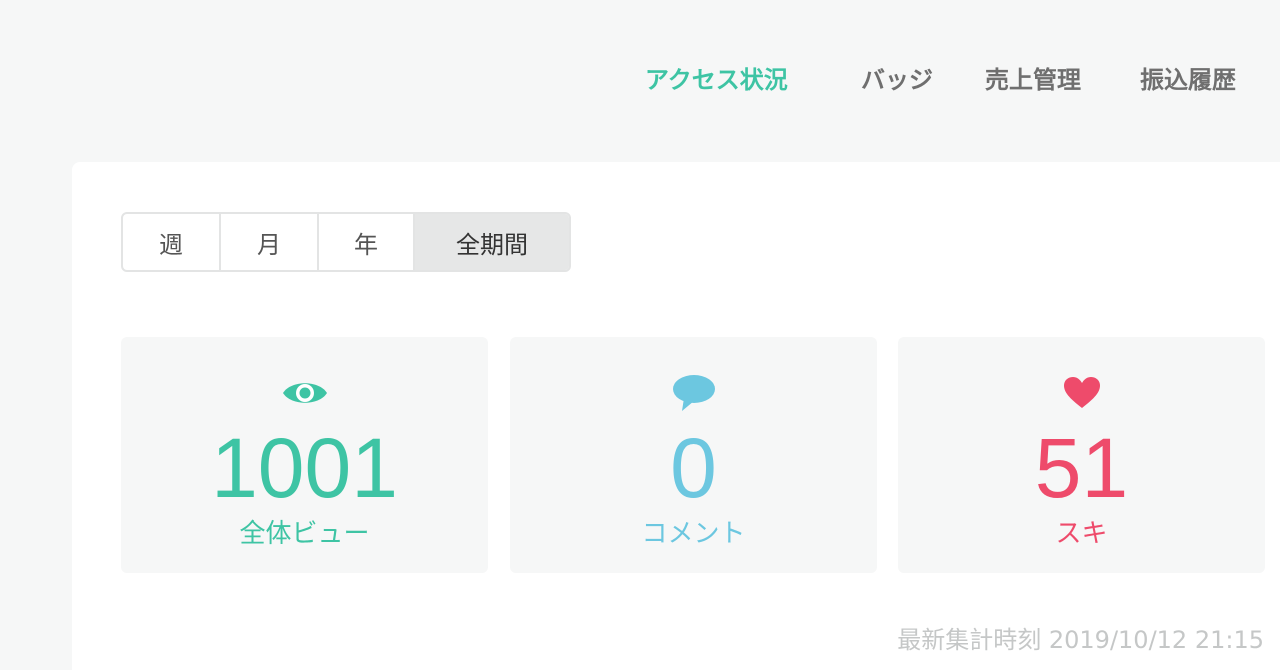 This screenshot has height=670, width=1280. Describe the element at coordinates (304, 534) in the screenshot. I see `views-label: 全体ビュー` at that location.